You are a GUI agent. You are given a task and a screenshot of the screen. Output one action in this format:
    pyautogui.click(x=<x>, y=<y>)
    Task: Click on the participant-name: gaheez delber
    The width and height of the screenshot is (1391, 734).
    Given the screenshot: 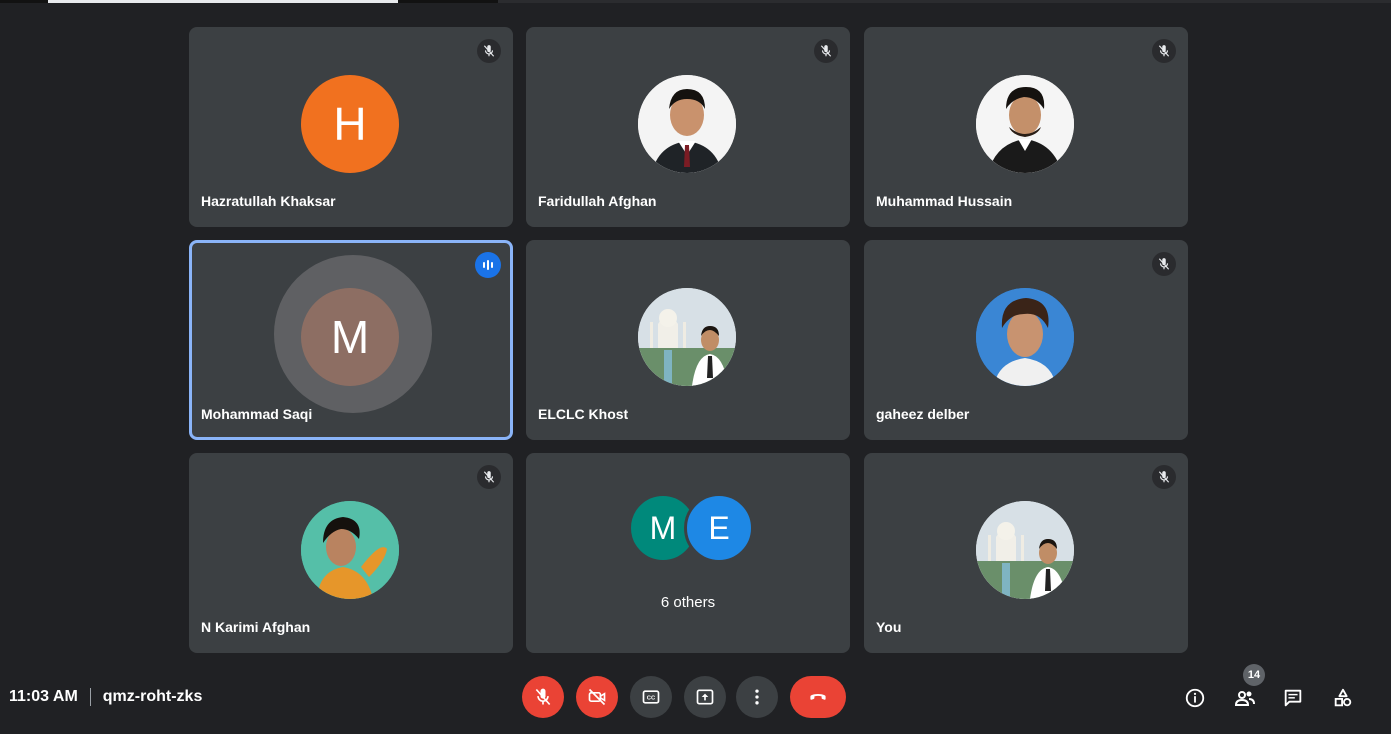 What is the action you would take?
    pyautogui.click(x=923, y=414)
    